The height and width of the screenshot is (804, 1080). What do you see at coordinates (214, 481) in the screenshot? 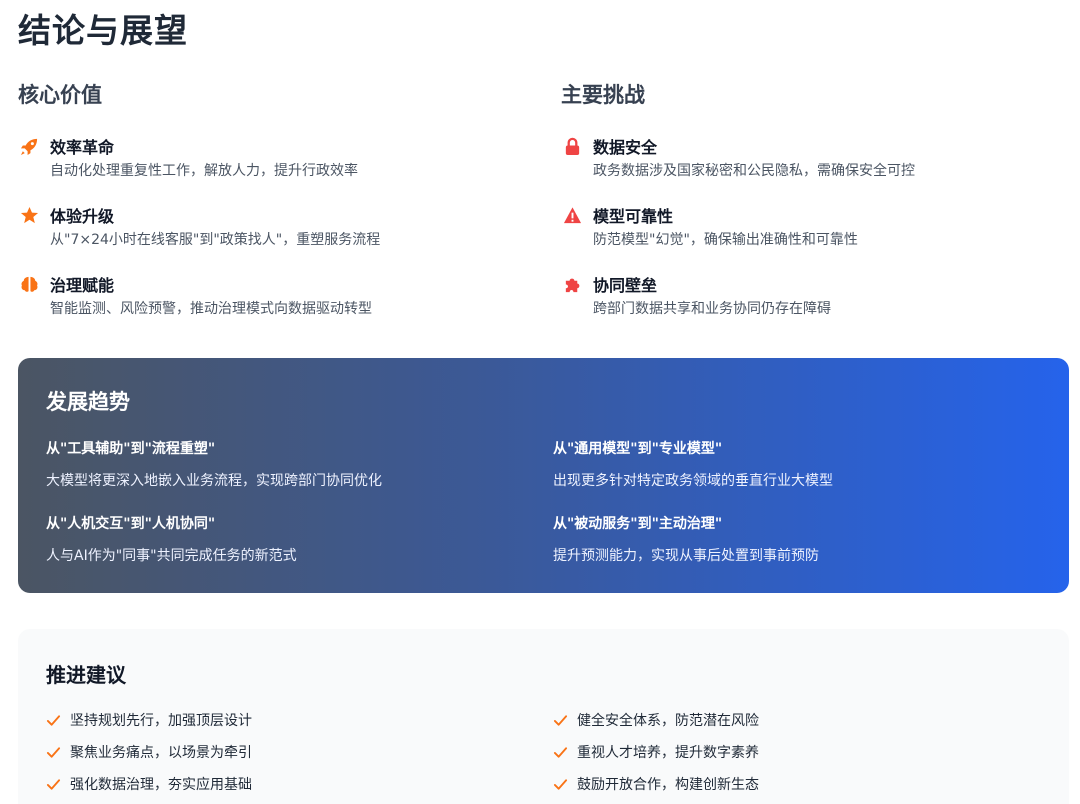
I see `trend-desc: 大模型将更深入地嵌入业务流程，实现跨部门协同优化` at bounding box center [214, 481].